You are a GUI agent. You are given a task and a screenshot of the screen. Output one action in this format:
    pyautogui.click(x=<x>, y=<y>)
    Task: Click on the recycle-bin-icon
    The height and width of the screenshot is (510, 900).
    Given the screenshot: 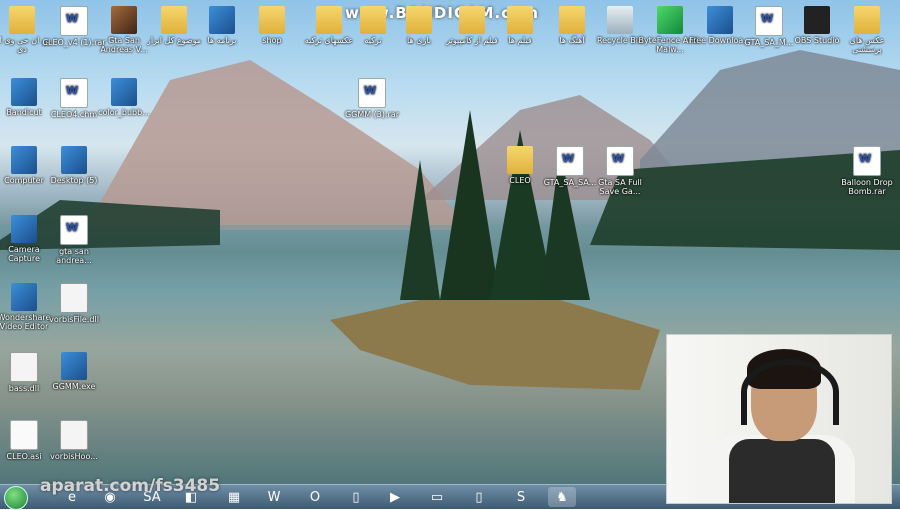 What is the action you would take?
    pyautogui.click(x=620, y=20)
    